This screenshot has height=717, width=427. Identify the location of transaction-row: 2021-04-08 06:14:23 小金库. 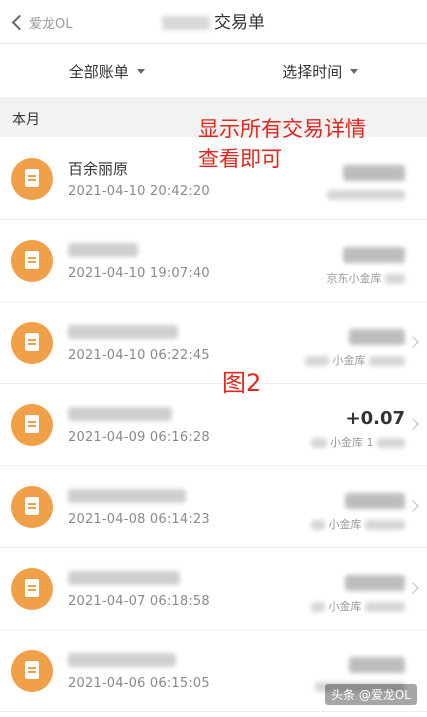
(213, 507).